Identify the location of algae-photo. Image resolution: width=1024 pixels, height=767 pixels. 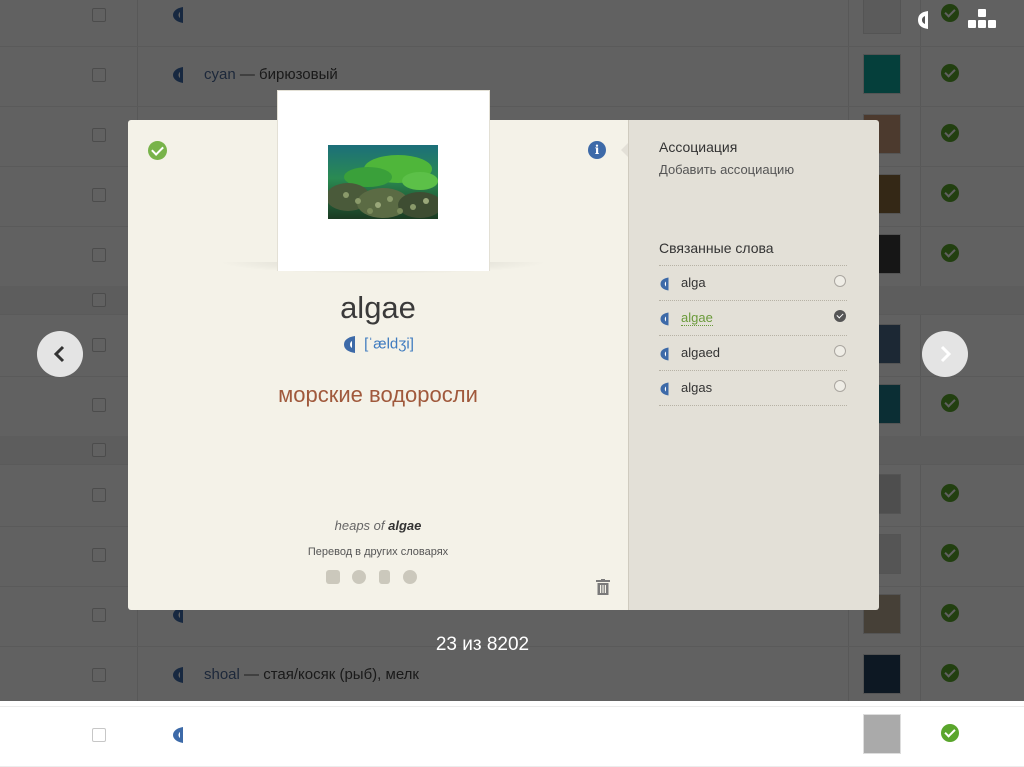
(383, 182).